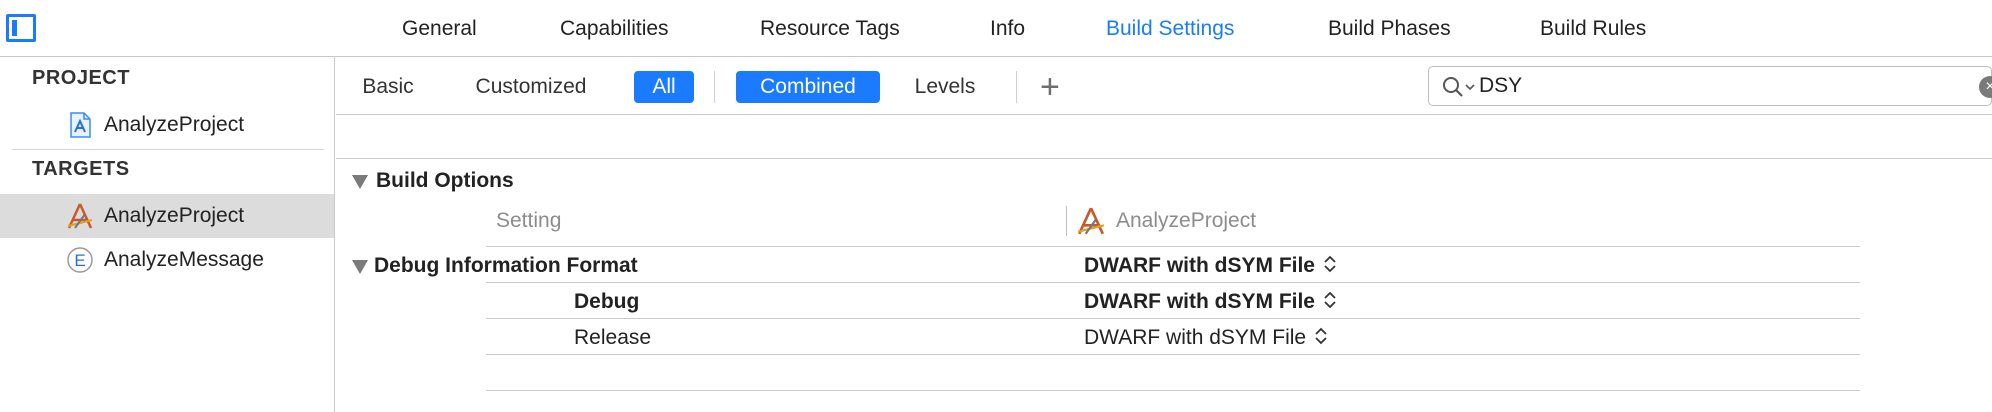 Image resolution: width=1992 pixels, height=412 pixels. What do you see at coordinates (1389, 28) in the screenshot?
I see `tab-build-phases: Build Phases` at bounding box center [1389, 28].